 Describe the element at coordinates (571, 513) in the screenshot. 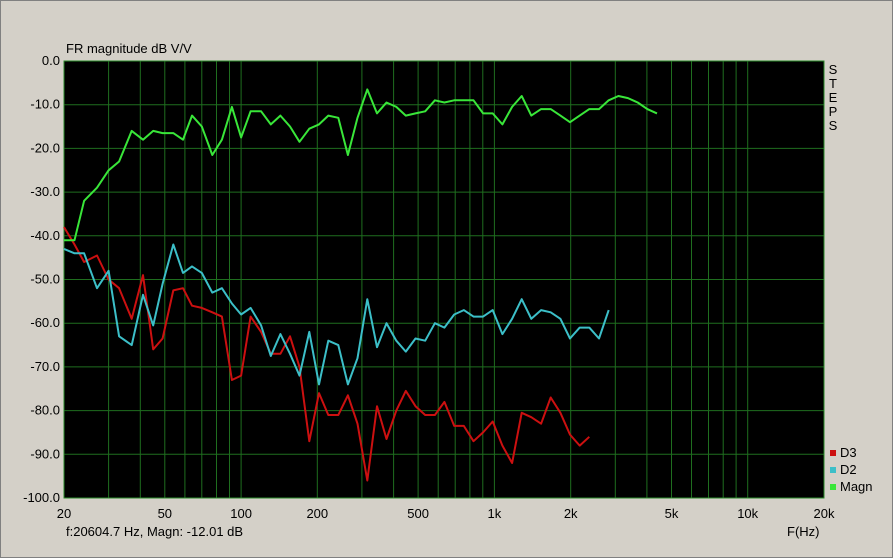

I see `x-tick-label: 2k` at that location.